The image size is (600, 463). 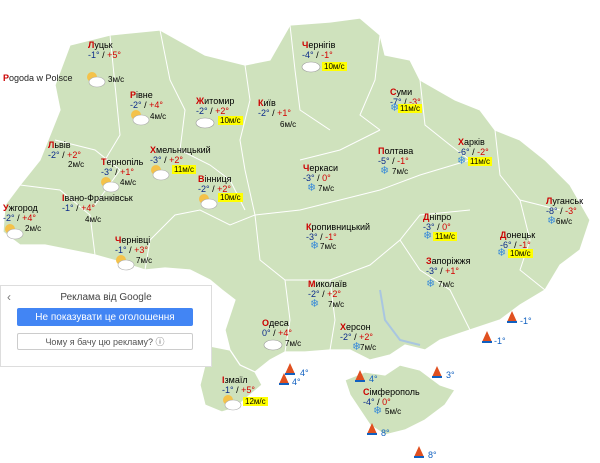 I want to click on city-kyiv: Київ -2° / +1°, so click(x=274, y=108).